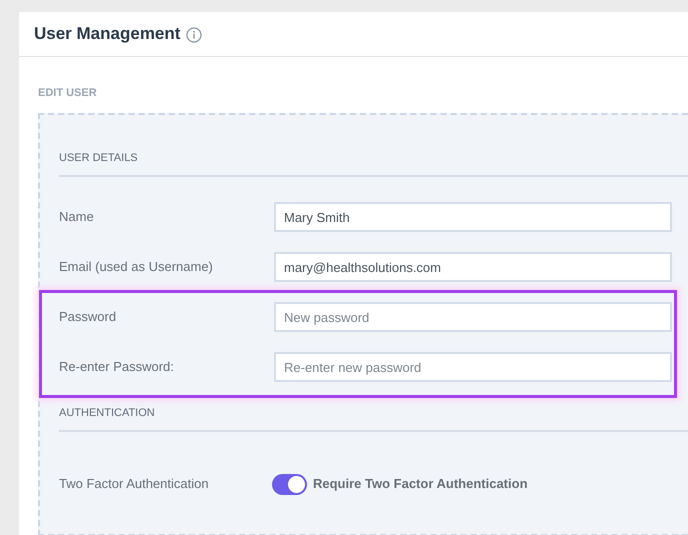 This screenshot has width=688, height=535. I want to click on text-field: New password, so click(473, 317).